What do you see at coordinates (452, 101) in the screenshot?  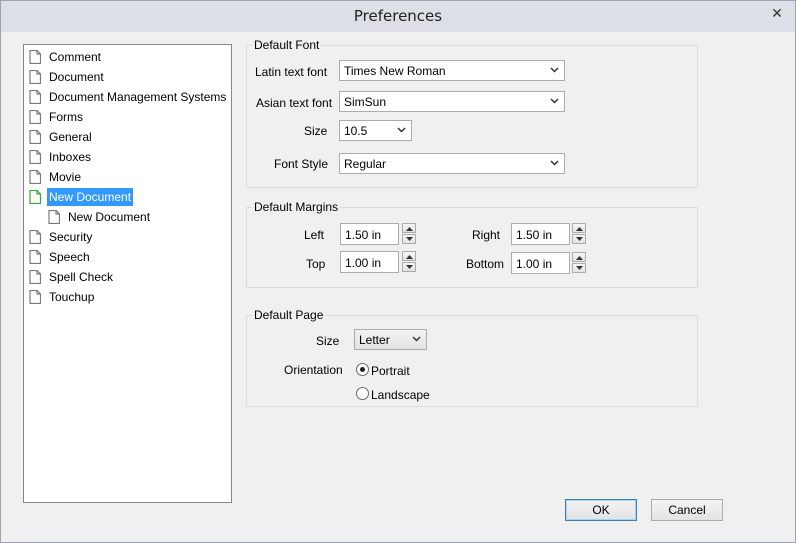 I see `asian-font-select: SimSun` at bounding box center [452, 101].